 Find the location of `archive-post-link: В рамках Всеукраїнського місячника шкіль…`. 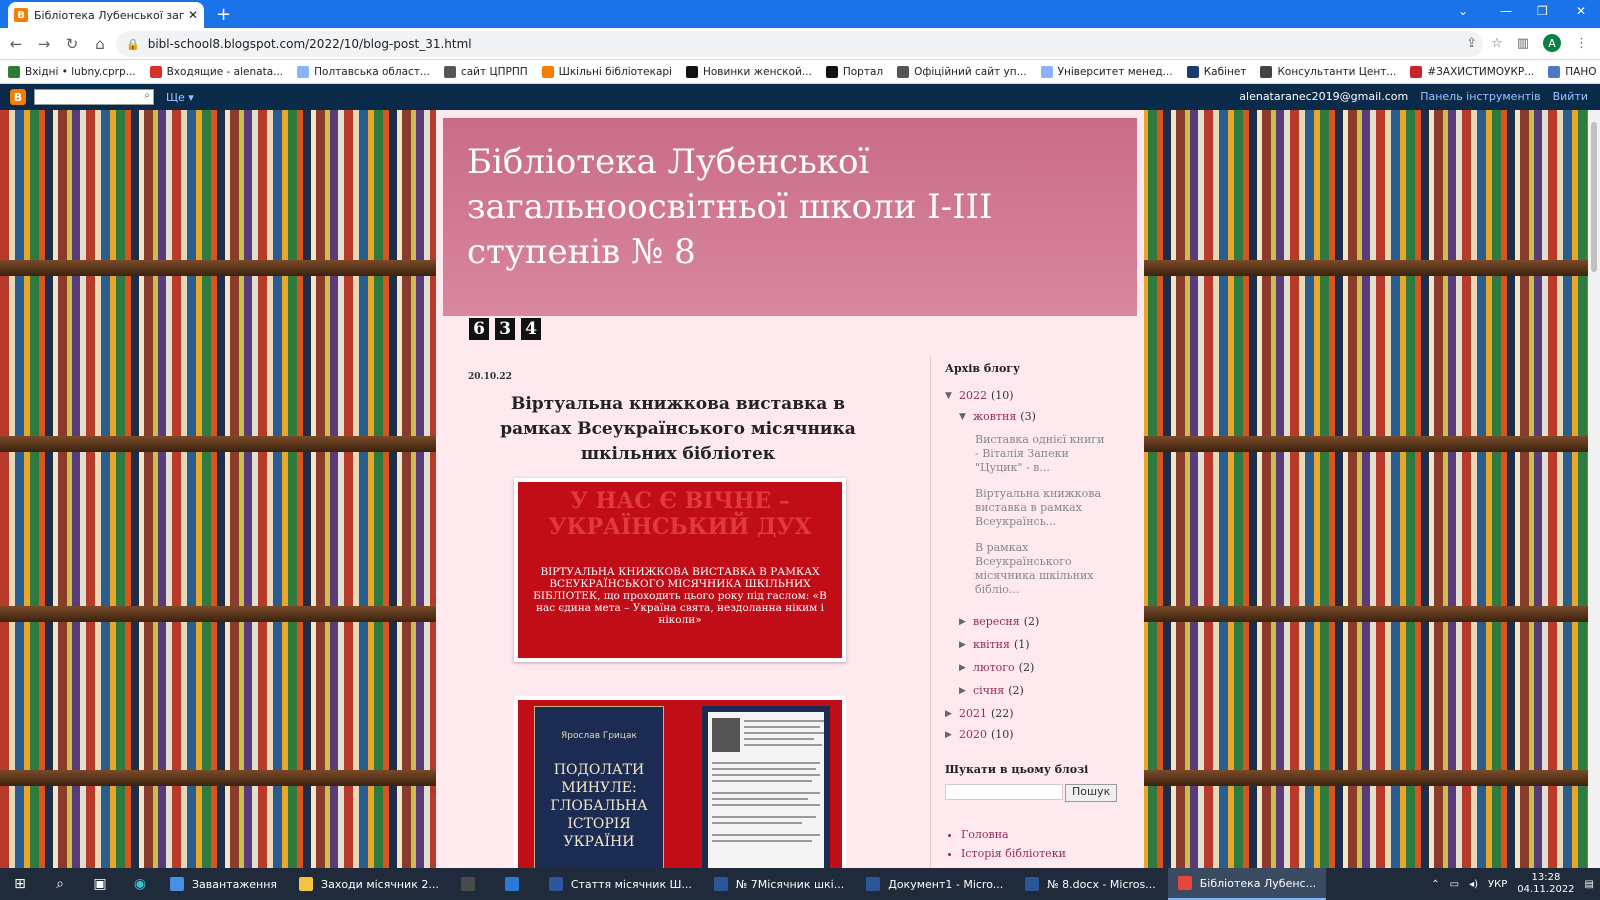

archive-post-link: В рамках Всеукраїнського місячника шкіль… is located at coordinates (1040, 569).